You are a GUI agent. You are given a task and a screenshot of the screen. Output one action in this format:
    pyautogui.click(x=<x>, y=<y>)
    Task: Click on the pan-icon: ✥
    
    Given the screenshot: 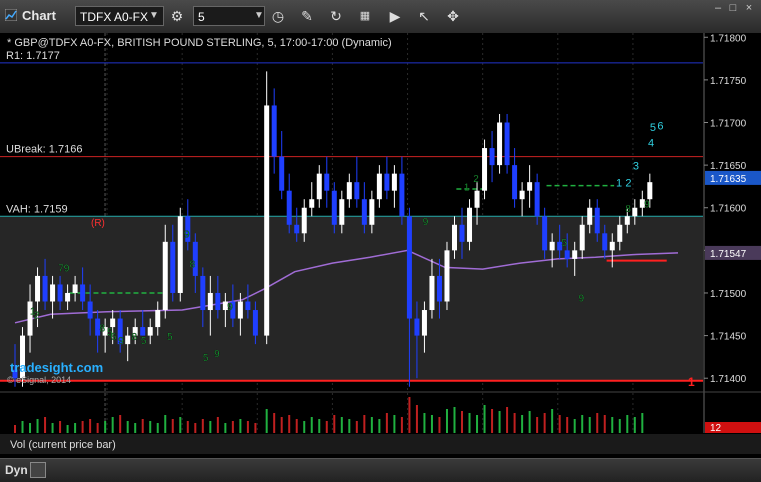 What is the action you would take?
    pyautogui.click(x=453, y=16)
    